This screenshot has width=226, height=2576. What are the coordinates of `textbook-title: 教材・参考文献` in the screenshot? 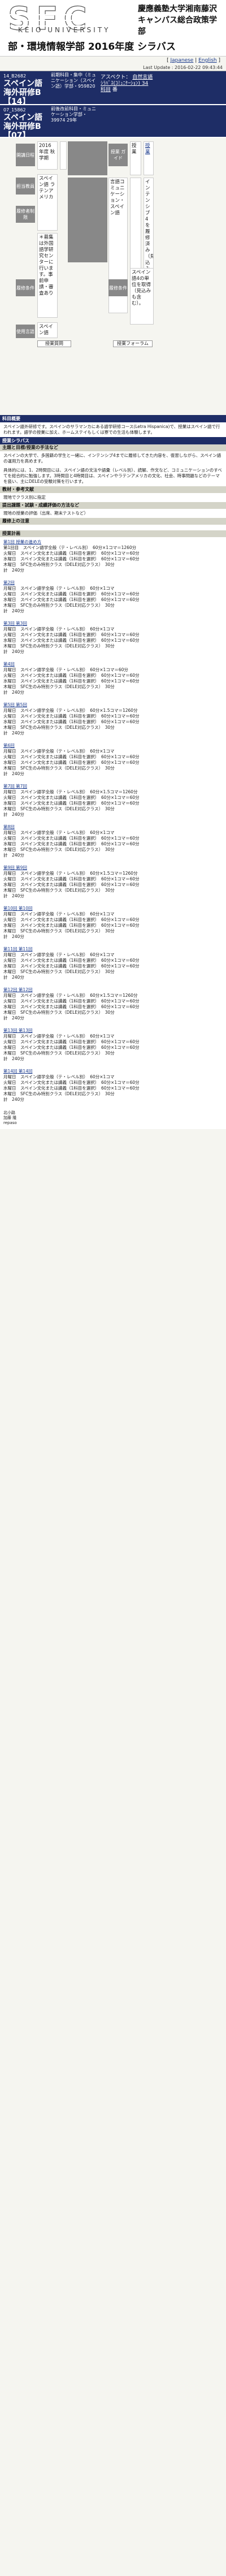 It's located at (113, 489).